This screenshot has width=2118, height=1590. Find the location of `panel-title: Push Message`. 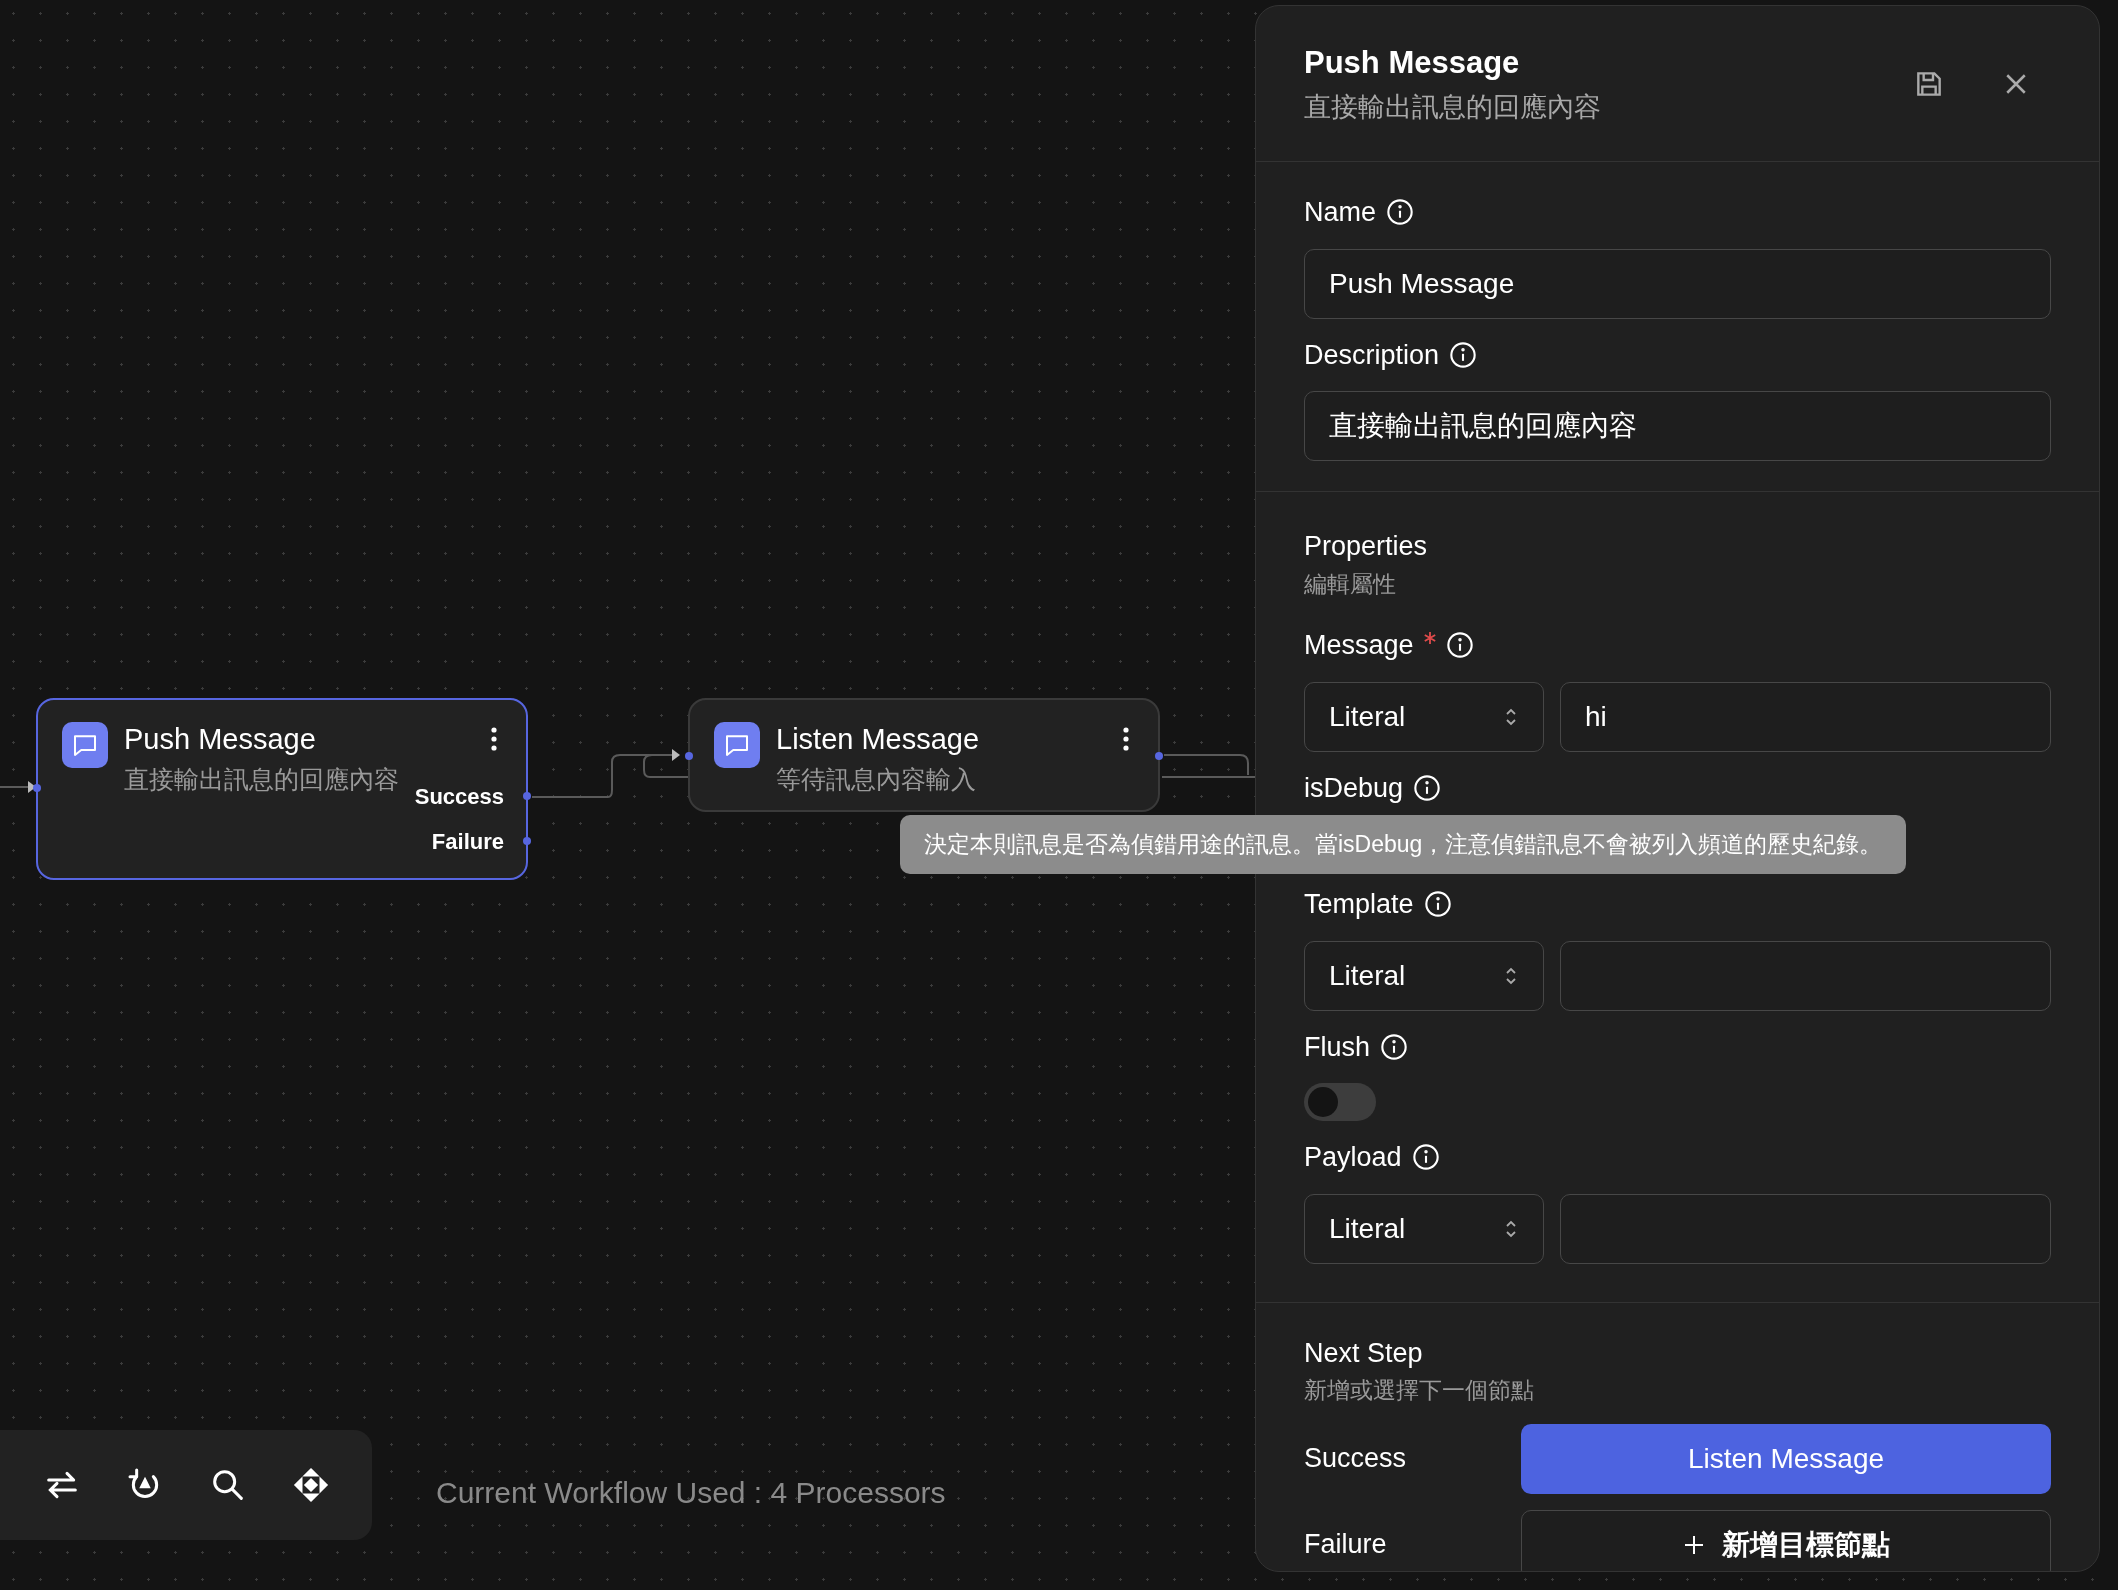

panel-title: Push Message is located at coordinates (1412, 63).